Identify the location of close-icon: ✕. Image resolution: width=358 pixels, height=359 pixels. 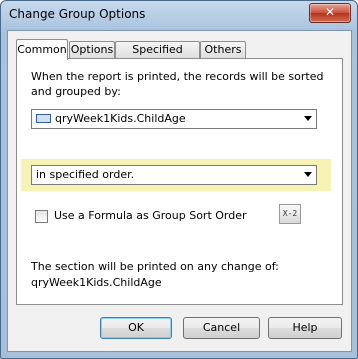
(330, 12).